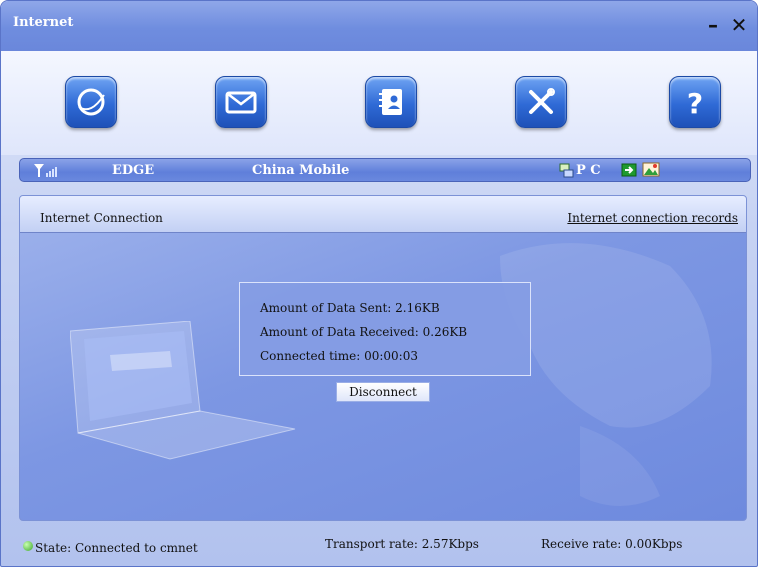 This screenshot has height=567, width=758. What do you see at coordinates (566, 172) in the screenshot?
I see `pc-connection-icon` at bounding box center [566, 172].